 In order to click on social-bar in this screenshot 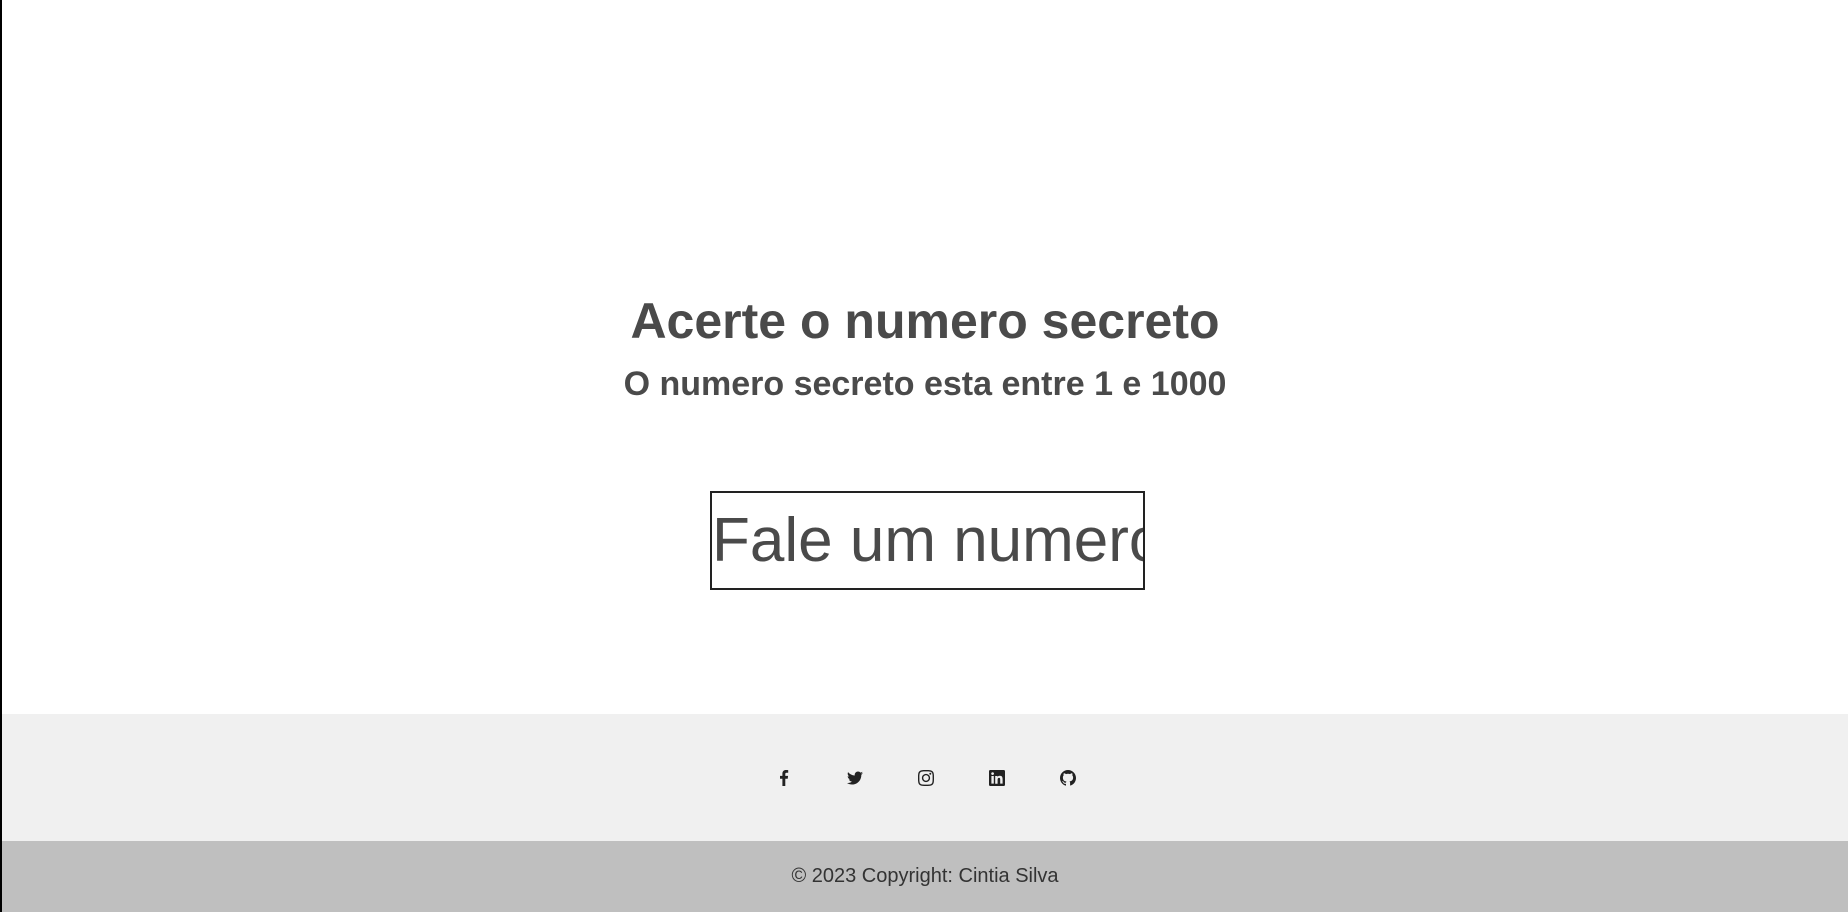, I will do `click(925, 777)`.